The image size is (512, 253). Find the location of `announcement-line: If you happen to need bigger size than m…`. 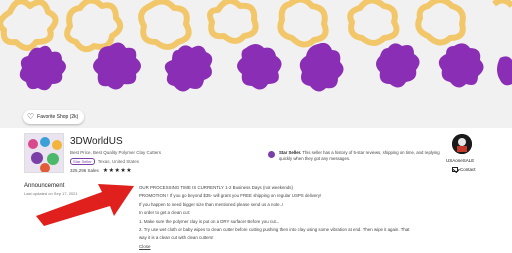

announcement-line: If you happen to need bigger size than m… is located at coordinates (211, 204).